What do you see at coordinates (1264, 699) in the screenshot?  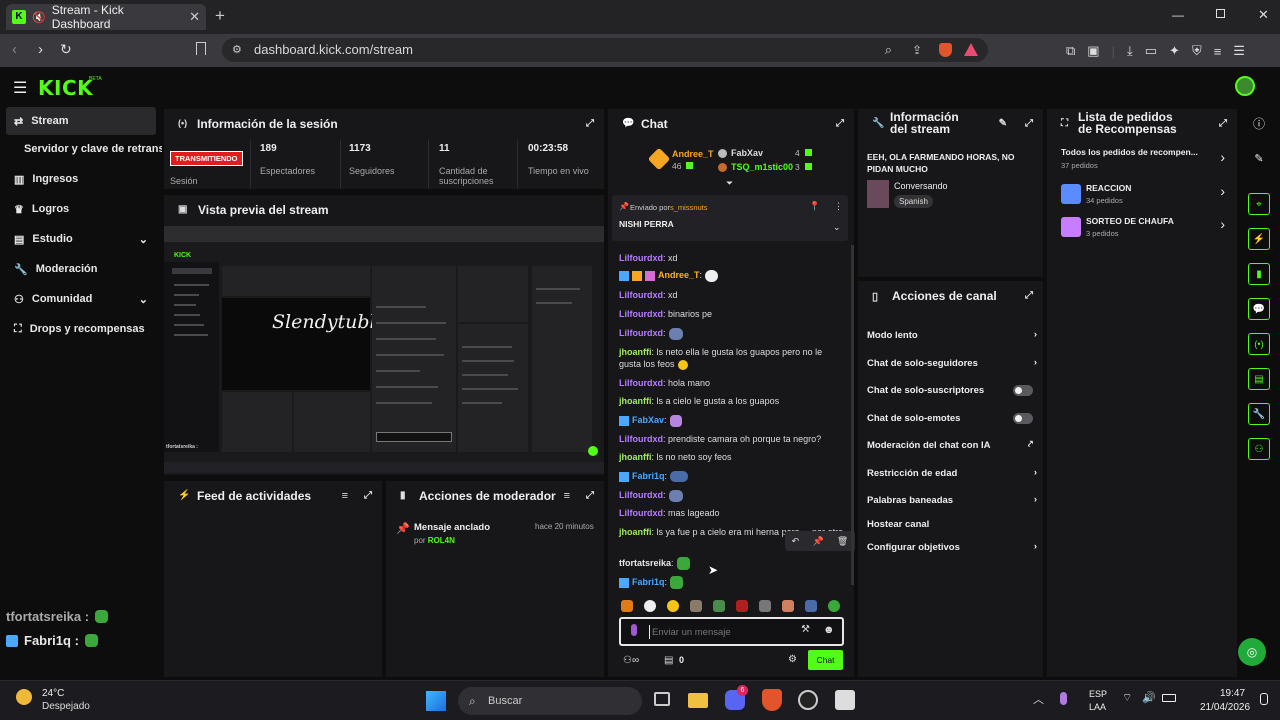 I see `notifications-icon` at bounding box center [1264, 699].